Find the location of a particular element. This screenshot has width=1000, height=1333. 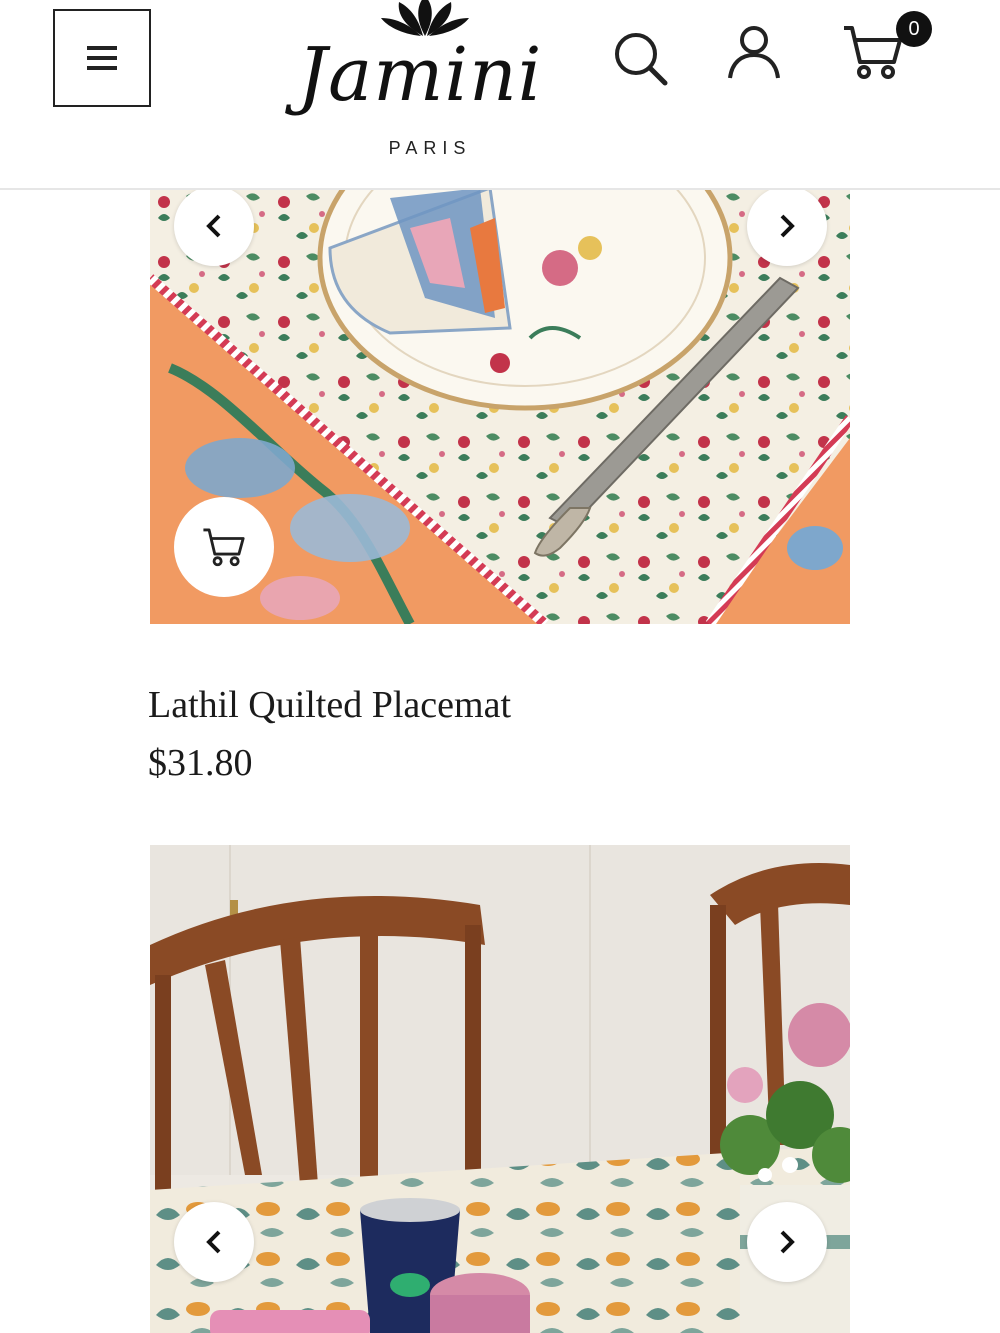

site-header: Jamini PARIS 0 is located at coordinates (500, 95).